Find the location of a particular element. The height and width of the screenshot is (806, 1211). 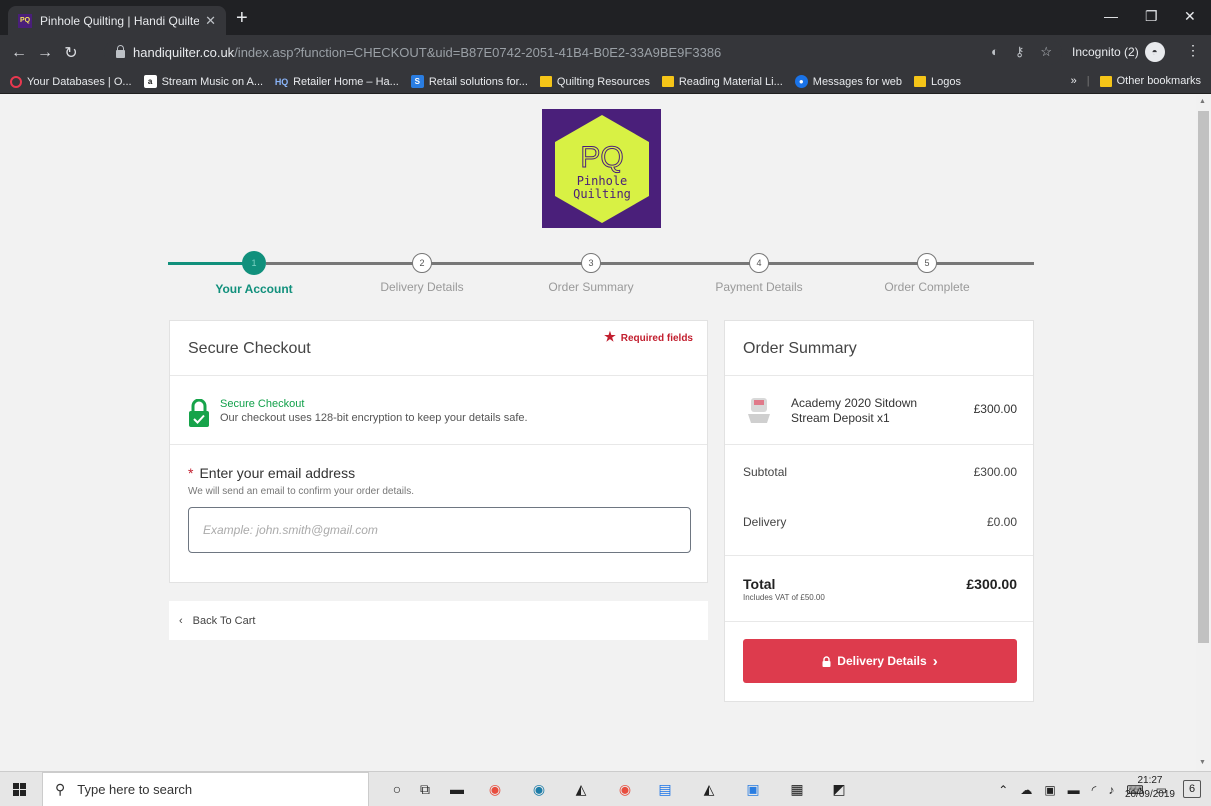

remote-desktop-icon: ▣ is located at coordinates (753, 789).